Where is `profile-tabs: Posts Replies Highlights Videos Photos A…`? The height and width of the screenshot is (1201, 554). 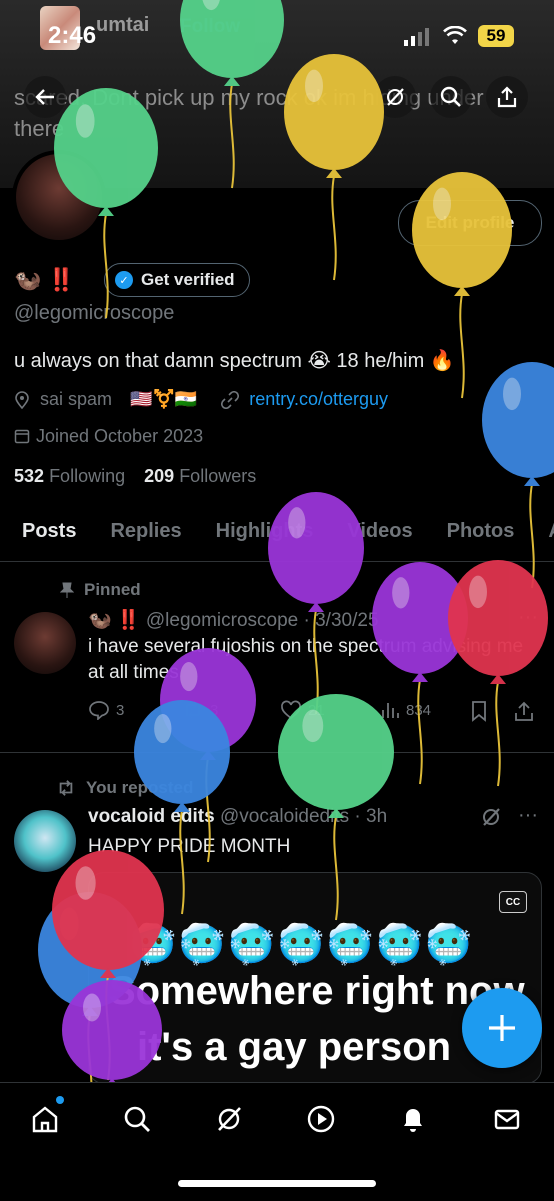
profile-tabs: Posts Replies Highlights Videos Photos A… is located at coordinates (277, 536).